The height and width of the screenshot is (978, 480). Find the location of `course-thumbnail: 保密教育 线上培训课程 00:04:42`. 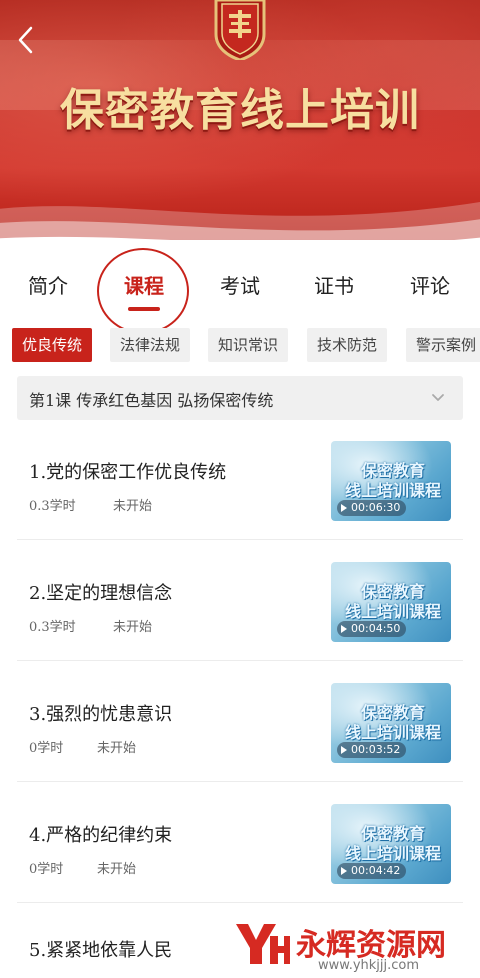

course-thumbnail: 保密教育 线上培训课程 00:04:42 is located at coordinates (391, 844).